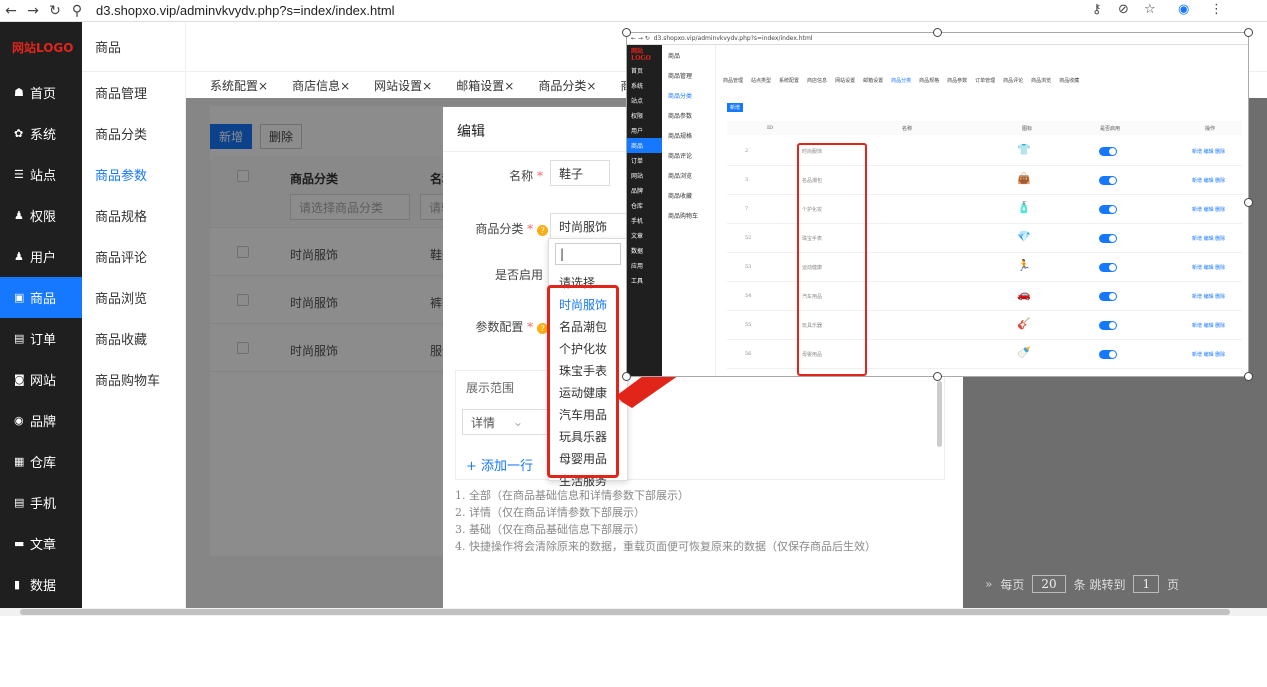 The width and height of the screenshot is (1267, 687). What do you see at coordinates (1097, 9) in the screenshot?
I see `password-key-icon: ⚷` at bounding box center [1097, 9].